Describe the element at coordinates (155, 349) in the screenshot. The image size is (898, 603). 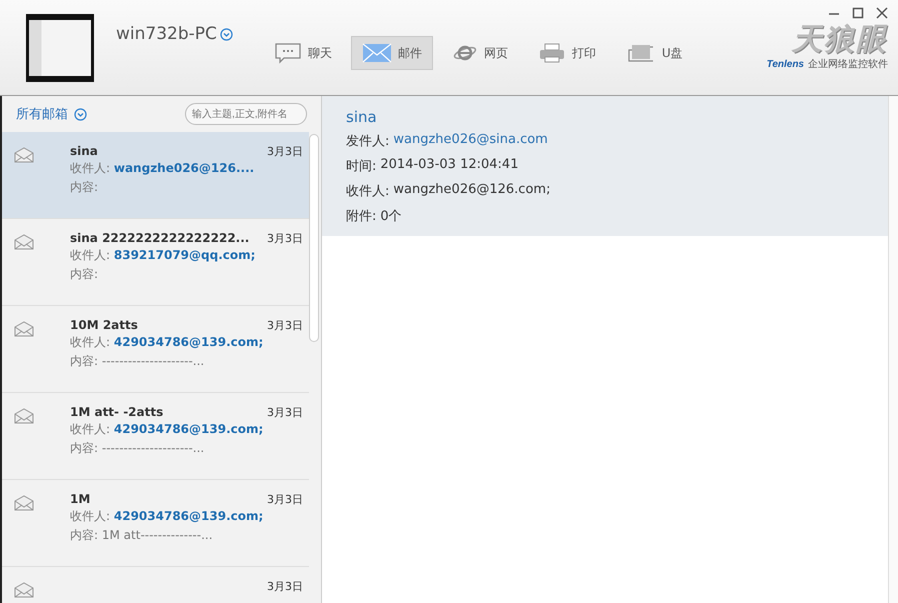
I see `mail-list-item: 10M 2atts 收件人: 429034786@139.com; 内容: ---------------------... 3月3日` at that location.